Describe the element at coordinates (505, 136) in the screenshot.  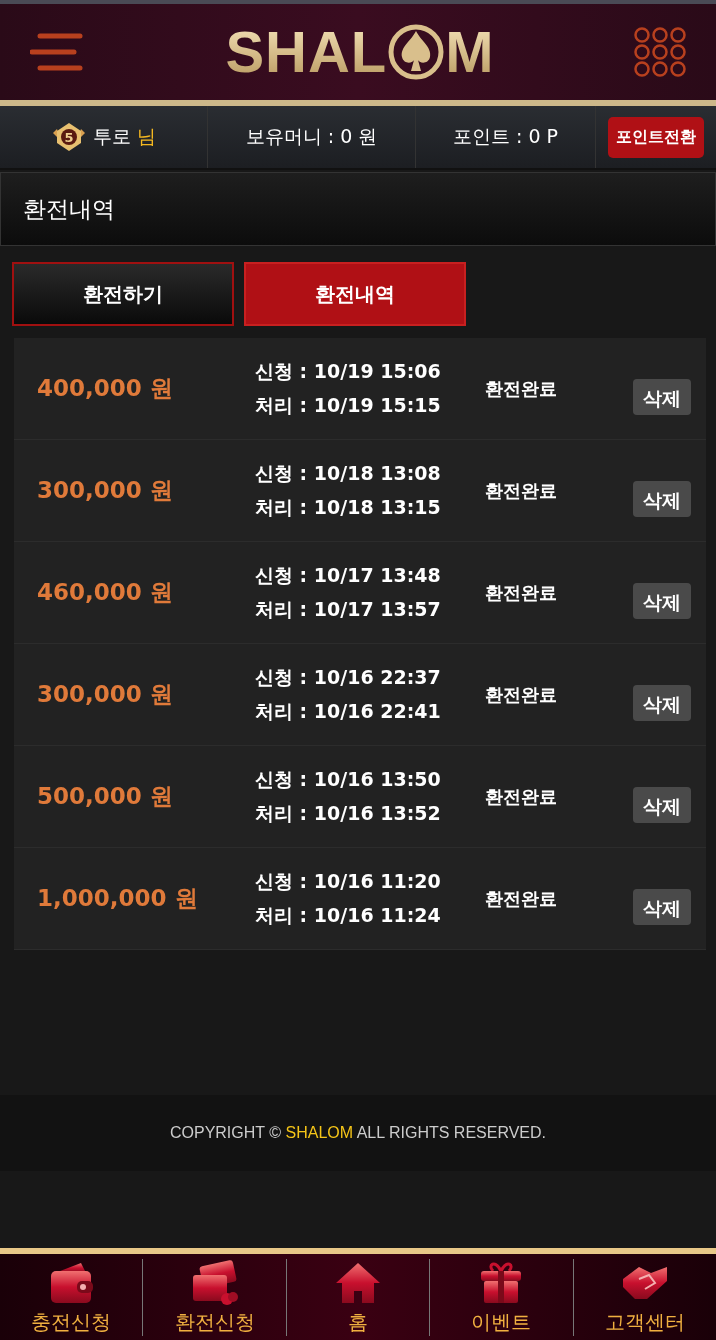
I see `points-text: 포인트 : 0 P` at that location.